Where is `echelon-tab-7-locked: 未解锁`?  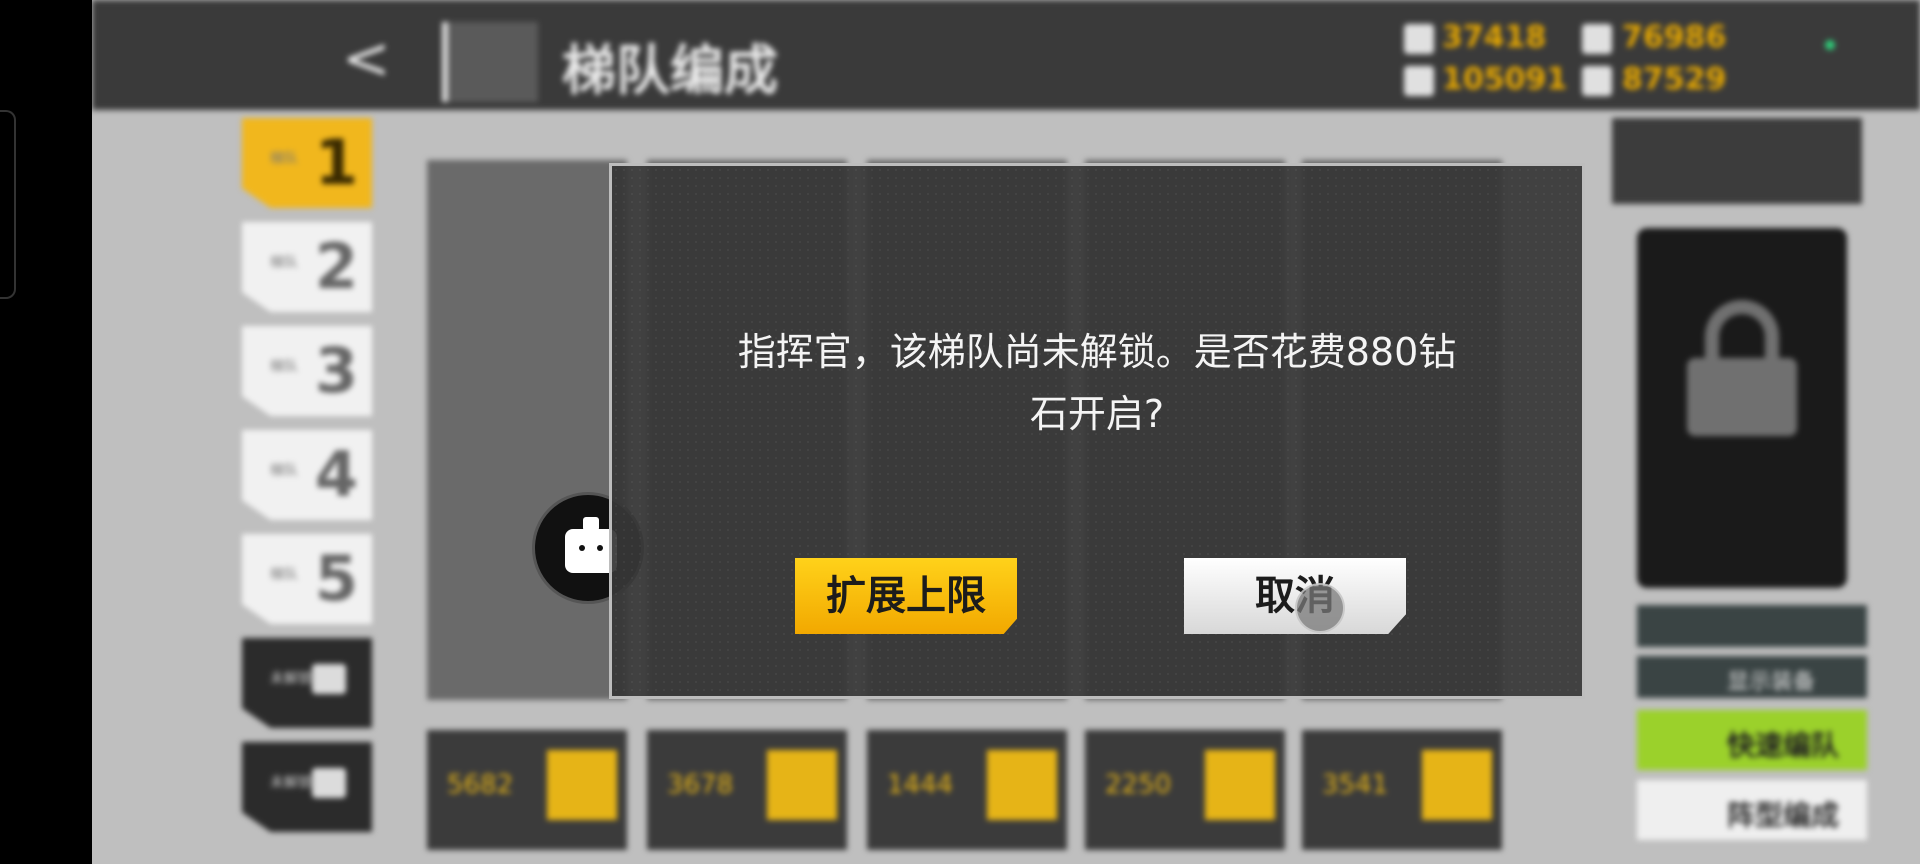 echelon-tab-7-locked: 未解锁 is located at coordinates (307, 787).